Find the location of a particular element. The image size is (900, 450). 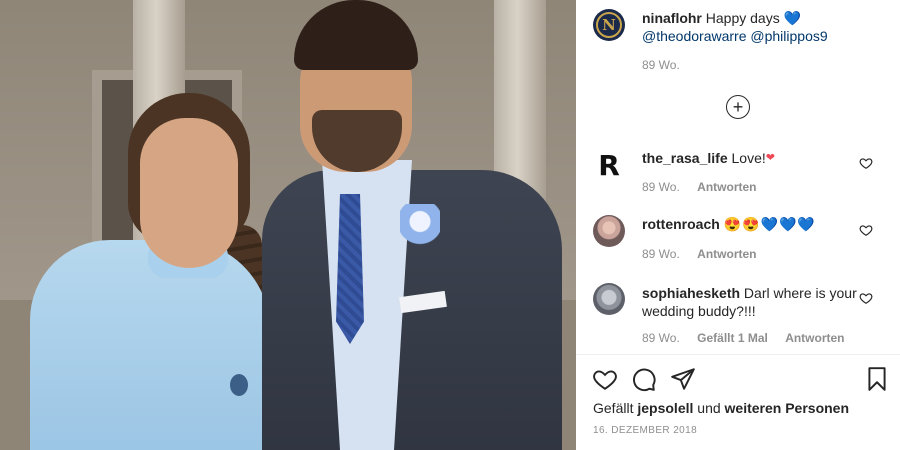

caption-blue-heart-emoji: 💙 is located at coordinates (792, 18).